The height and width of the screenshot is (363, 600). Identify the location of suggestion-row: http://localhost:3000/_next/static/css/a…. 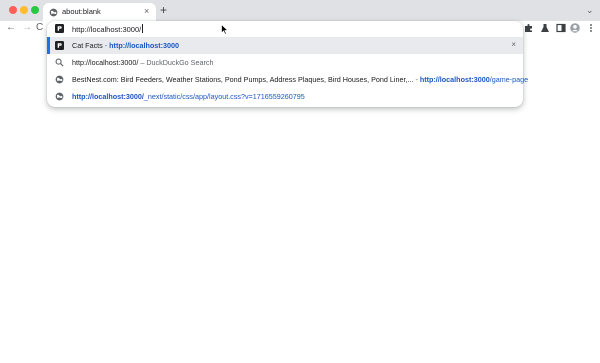
(285, 96).